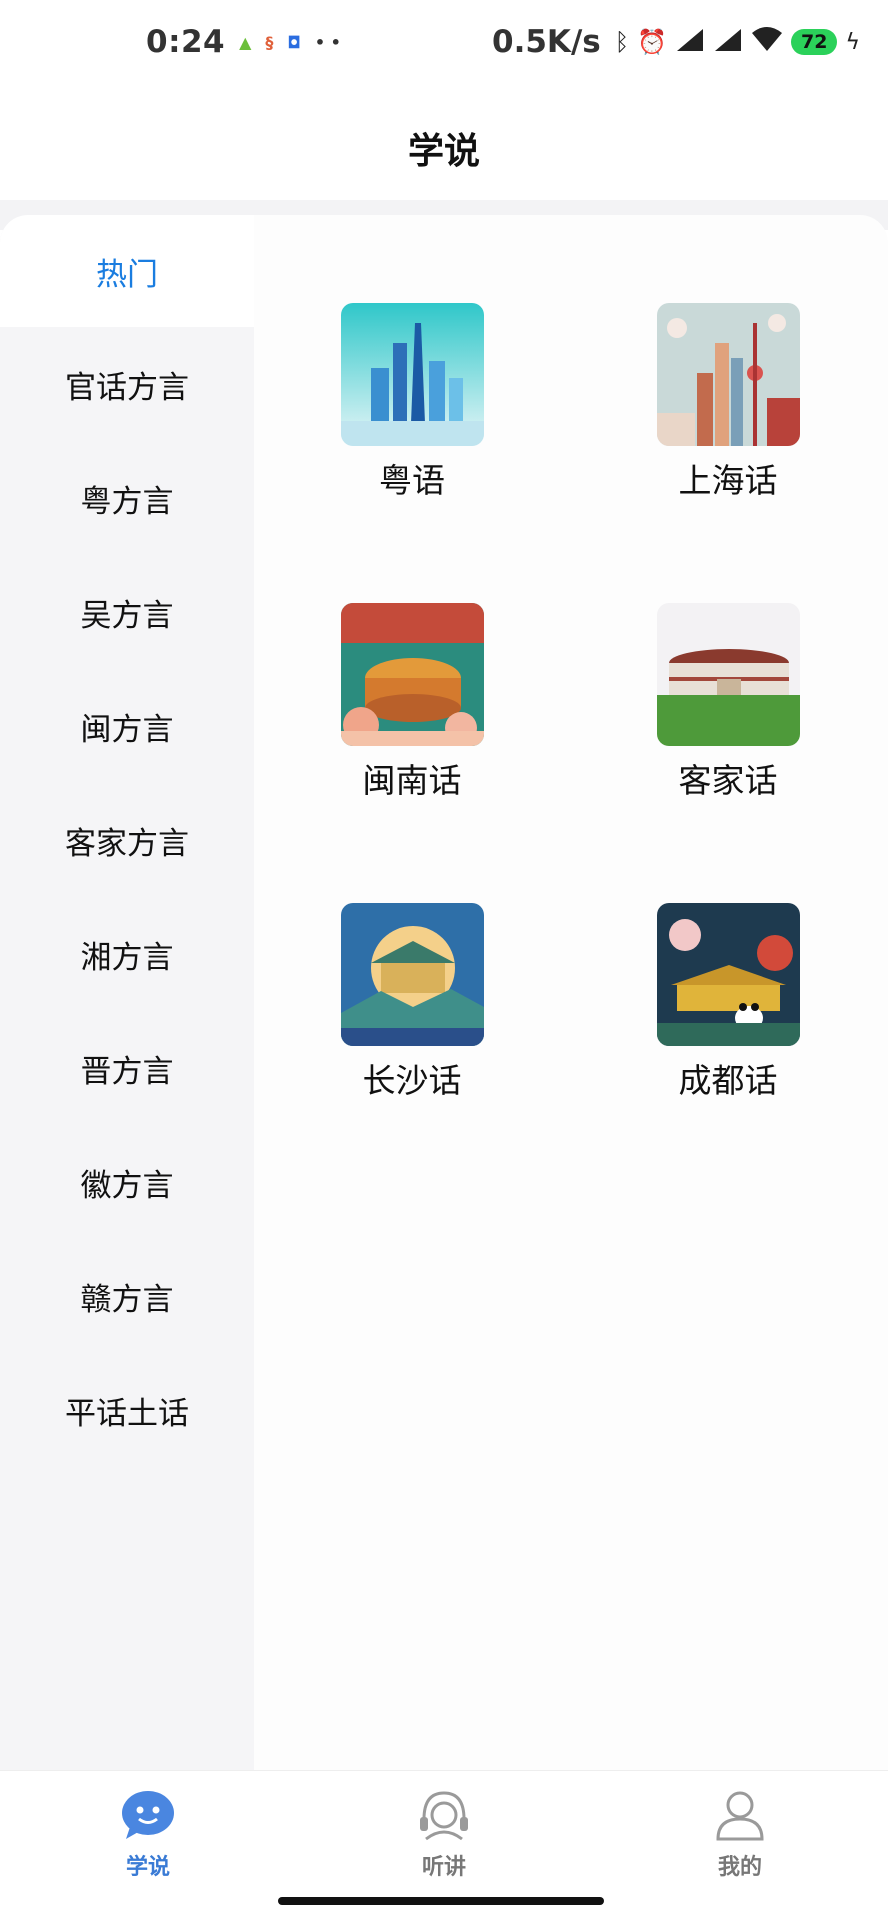 The width and height of the screenshot is (888, 1921). I want to click on sidebar-item-label: 闽方言, so click(127, 729).